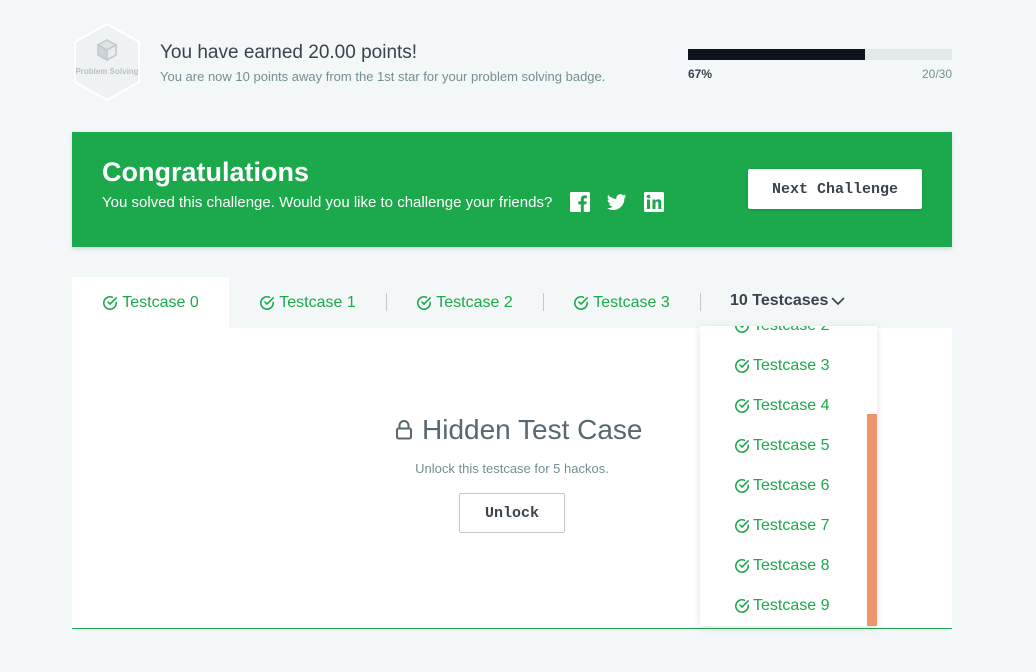  I want to click on progress-count: 20/30, so click(936, 74).